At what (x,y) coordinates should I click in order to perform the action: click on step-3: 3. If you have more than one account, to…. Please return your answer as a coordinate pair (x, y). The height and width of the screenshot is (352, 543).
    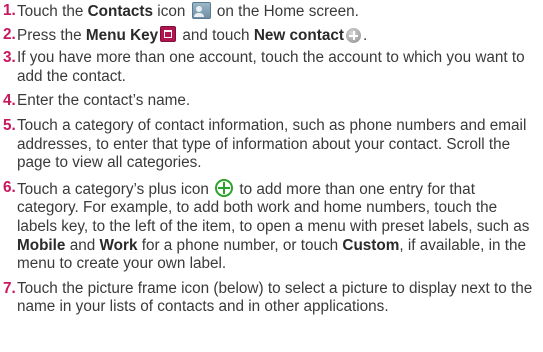
    Looking at the image, I should click on (270, 67).